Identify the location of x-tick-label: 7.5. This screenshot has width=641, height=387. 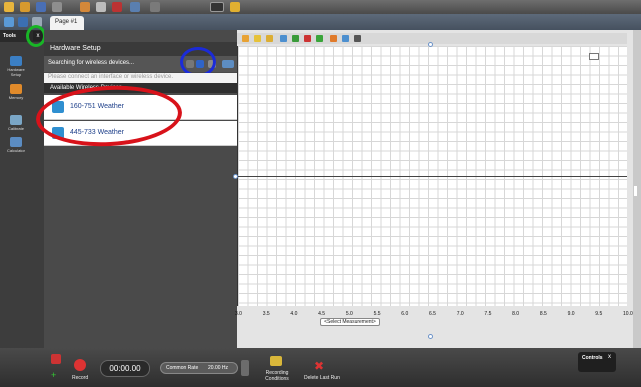
(488, 314).